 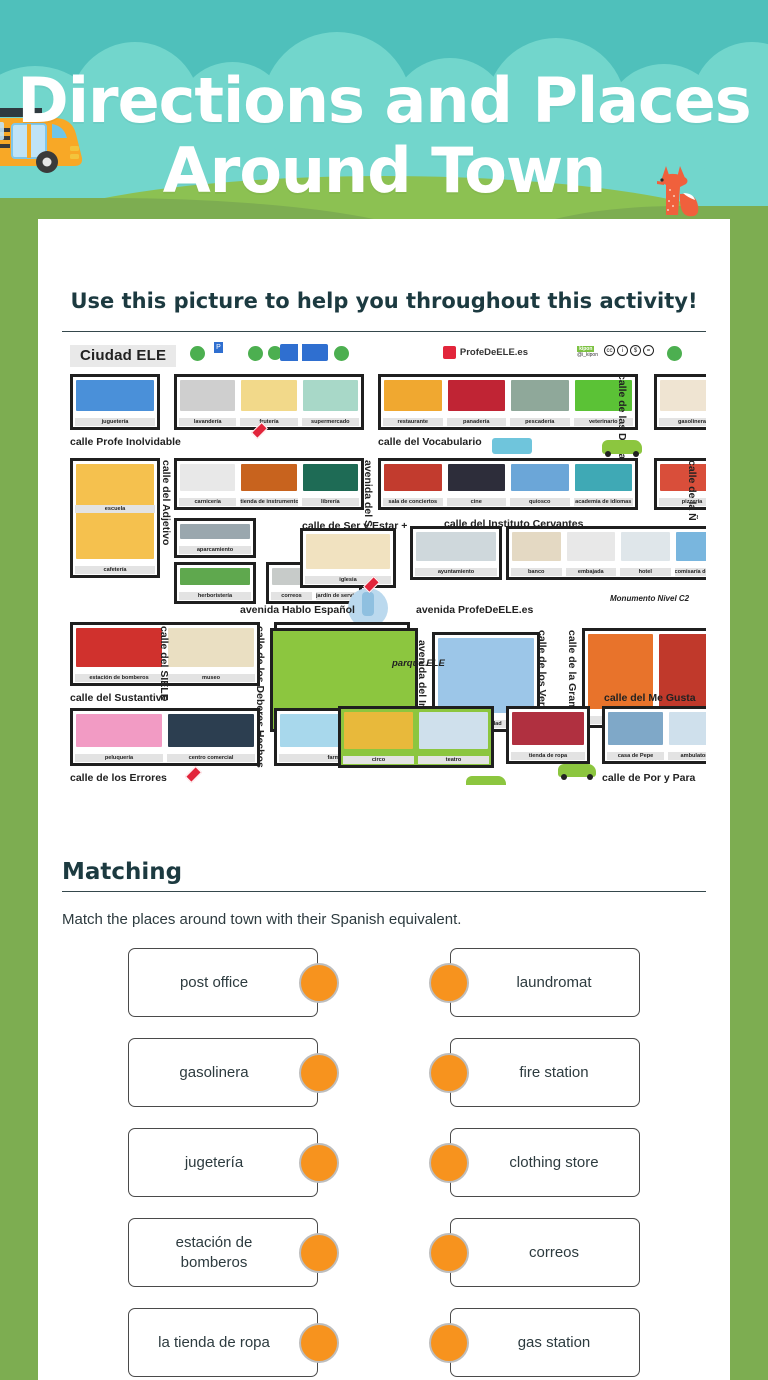 I want to click on map-place: pescadería, so click(x=540, y=402).